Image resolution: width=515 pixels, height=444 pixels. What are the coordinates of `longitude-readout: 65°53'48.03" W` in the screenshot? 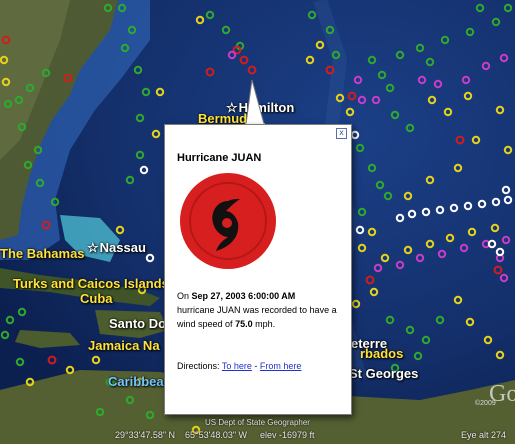 It's located at (216, 435).